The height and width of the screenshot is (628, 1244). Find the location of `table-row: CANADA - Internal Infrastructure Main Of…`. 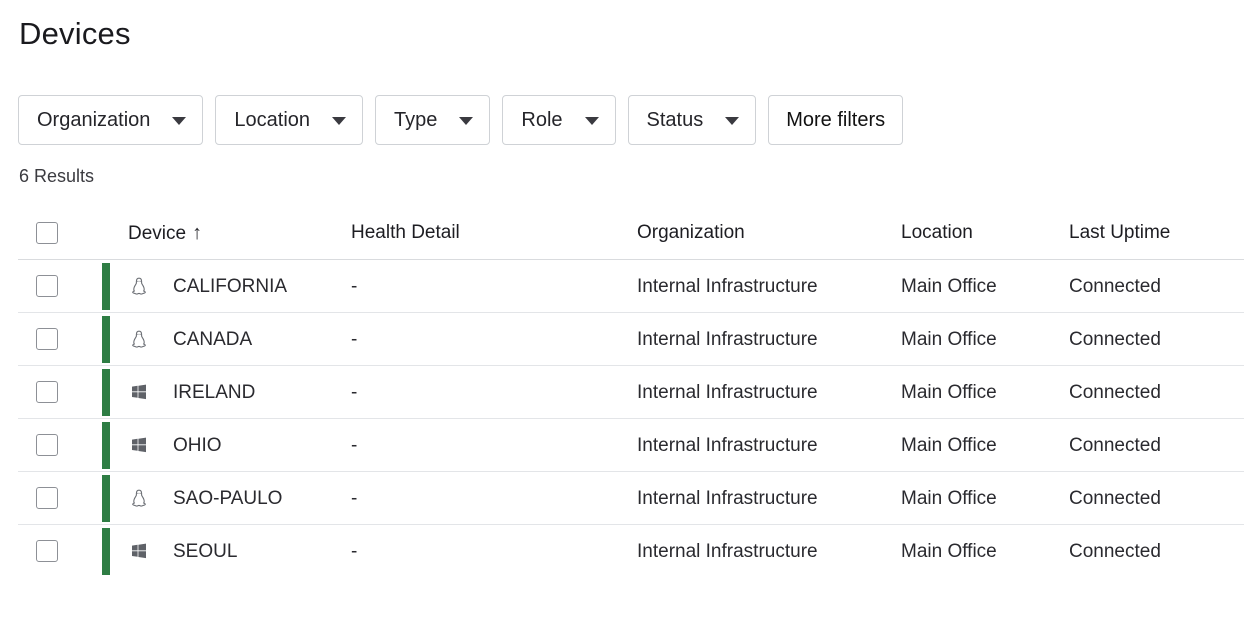

table-row: CANADA - Internal Infrastructure Main Of… is located at coordinates (631, 339).